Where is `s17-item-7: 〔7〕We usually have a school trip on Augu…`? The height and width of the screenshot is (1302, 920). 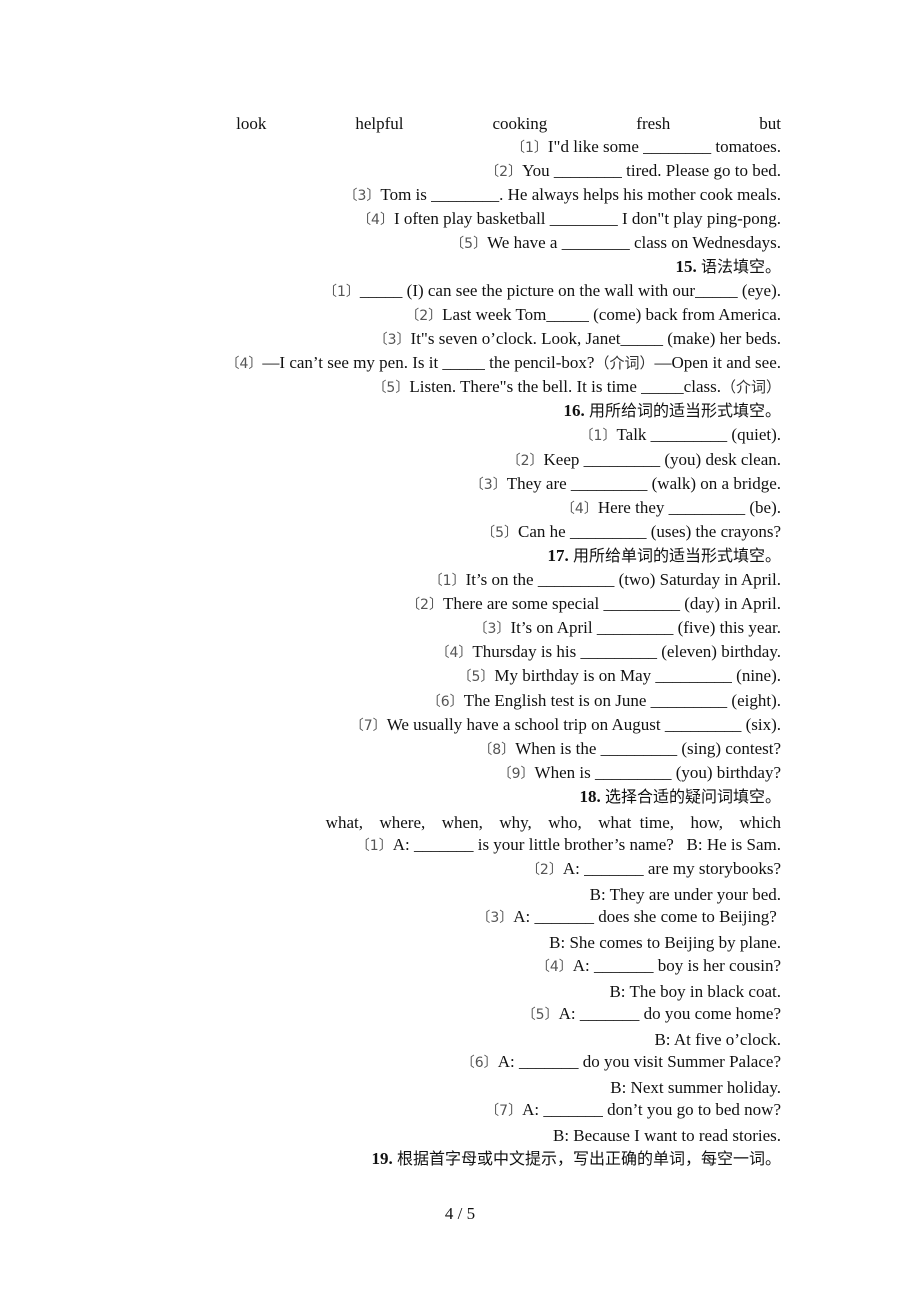 s17-item-7: 〔7〕We usually have a school trip on Augu… is located at coordinates (565, 725).